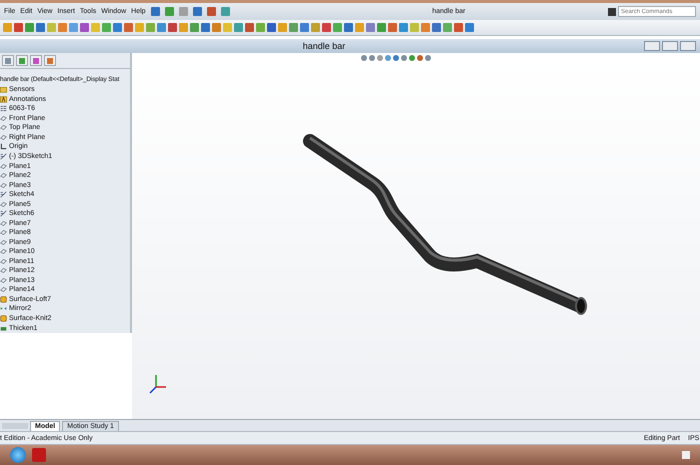  Describe the element at coordinates (3, 99) in the screenshot. I see `annotation-icon` at that location.